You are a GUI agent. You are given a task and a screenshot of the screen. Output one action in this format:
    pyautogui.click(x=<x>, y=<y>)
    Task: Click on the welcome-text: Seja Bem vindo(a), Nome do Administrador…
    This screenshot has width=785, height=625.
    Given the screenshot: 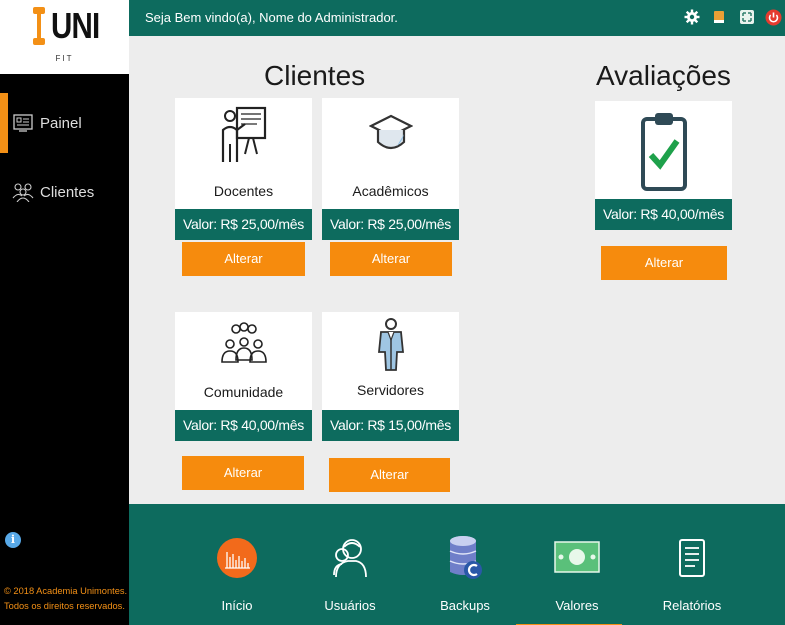 What is the action you would take?
    pyautogui.click(x=271, y=17)
    